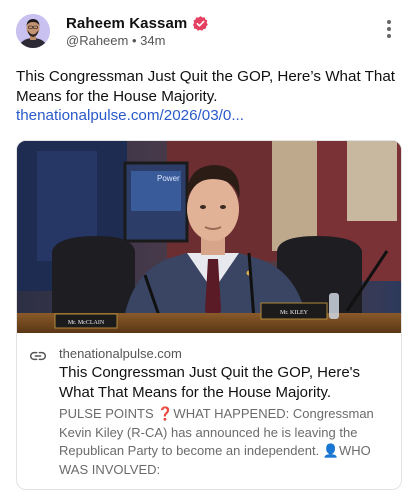  What do you see at coordinates (200, 23) in the screenshot?
I see `verified-badge-icon` at bounding box center [200, 23].